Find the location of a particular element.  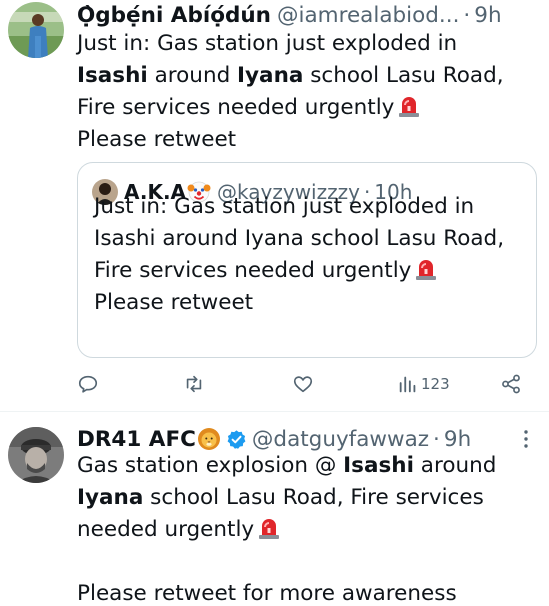

text-segment: Please retweet for more awareness is located at coordinates (267, 593).